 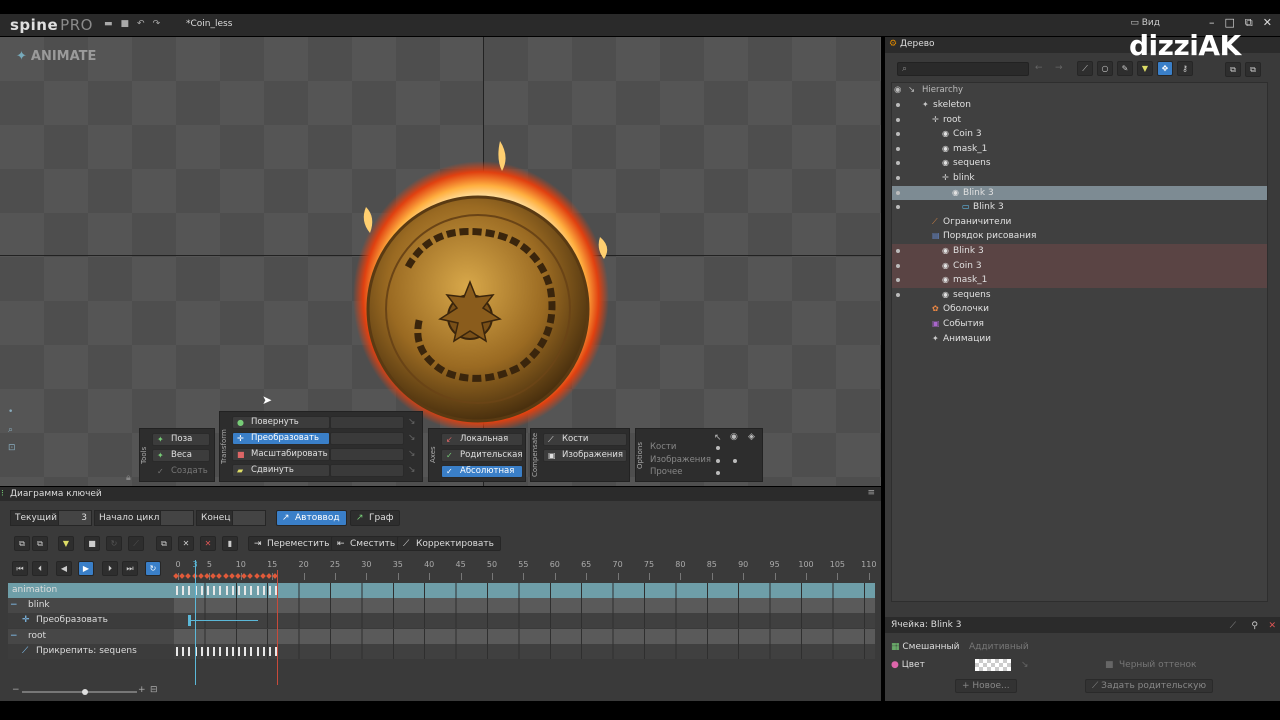 What do you see at coordinates (1079, 222) in the screenshot?
I see `tree-node: ⟋ Ограничители` at bounding box center [1079, 222].